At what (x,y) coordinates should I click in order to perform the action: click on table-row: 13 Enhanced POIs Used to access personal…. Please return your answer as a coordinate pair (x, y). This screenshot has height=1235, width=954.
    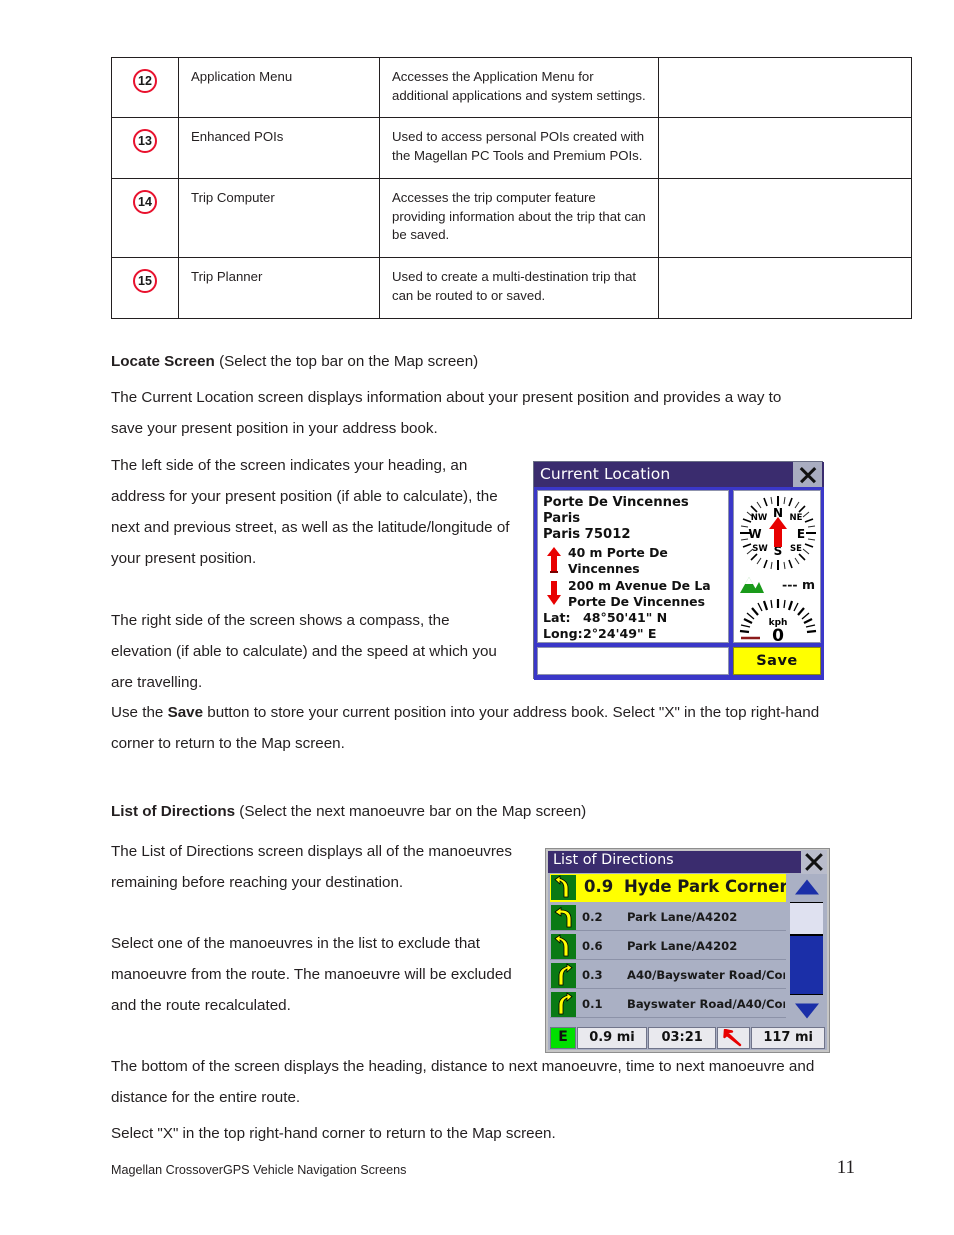
    Looking at the image, I should click on (511, 148).